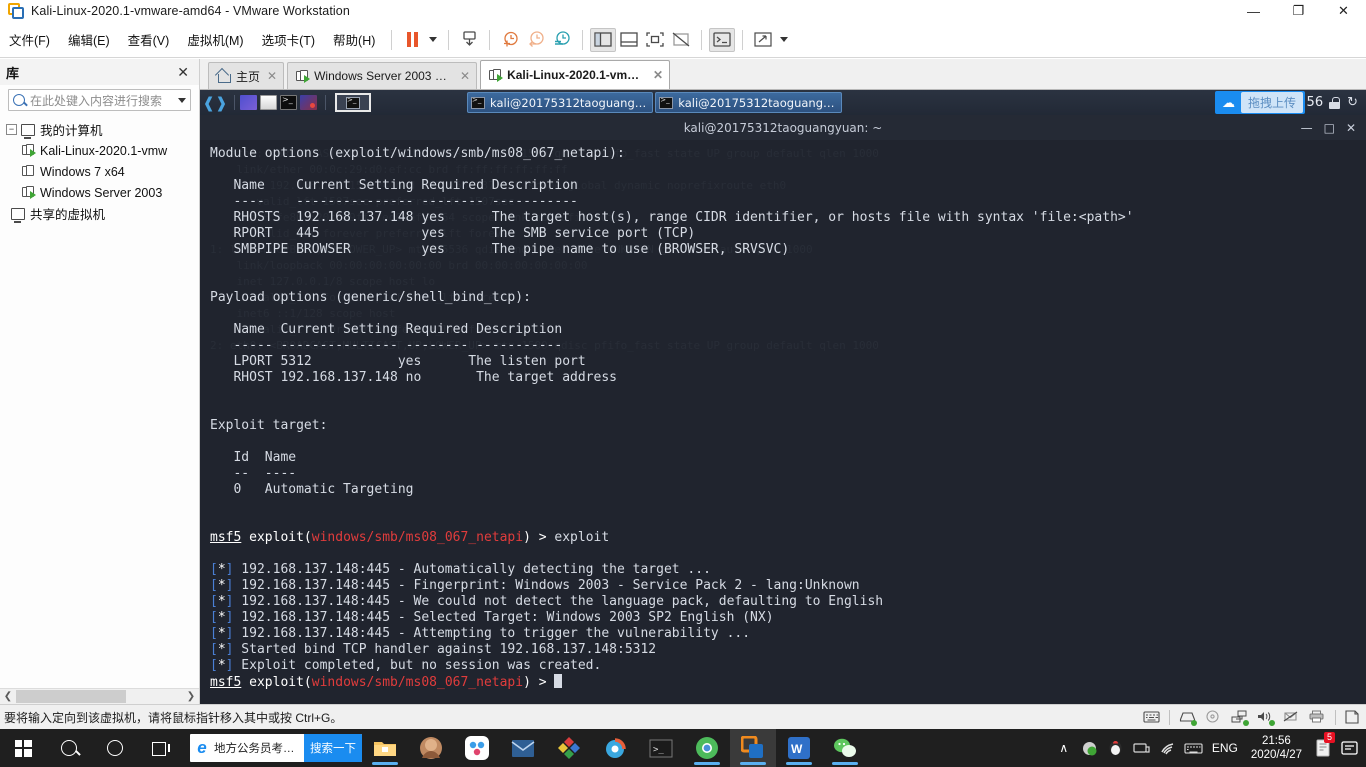  Describe the element at coordinates (753, 748) in the screenshot. I see `taskbar-vmware` at that location.